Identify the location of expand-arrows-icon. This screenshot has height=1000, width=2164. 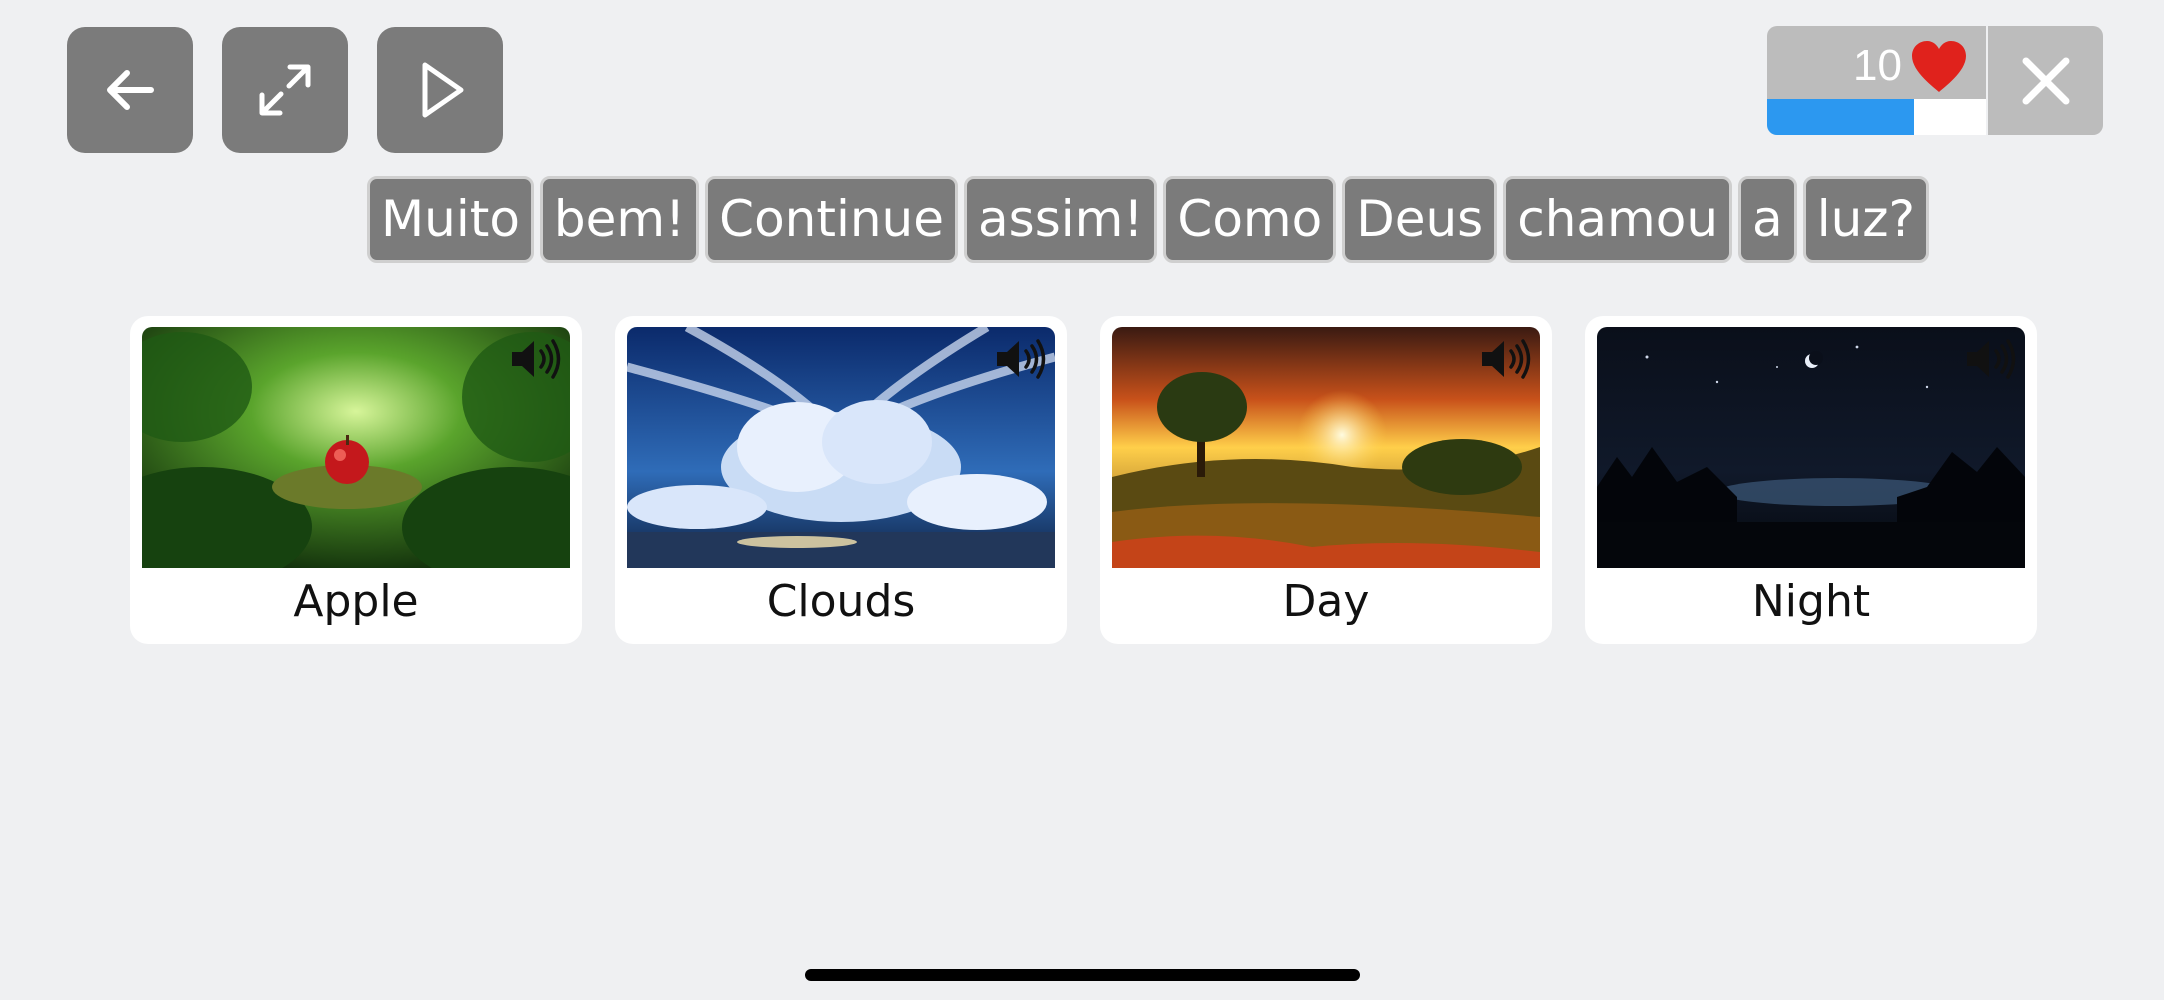
(285, 90).